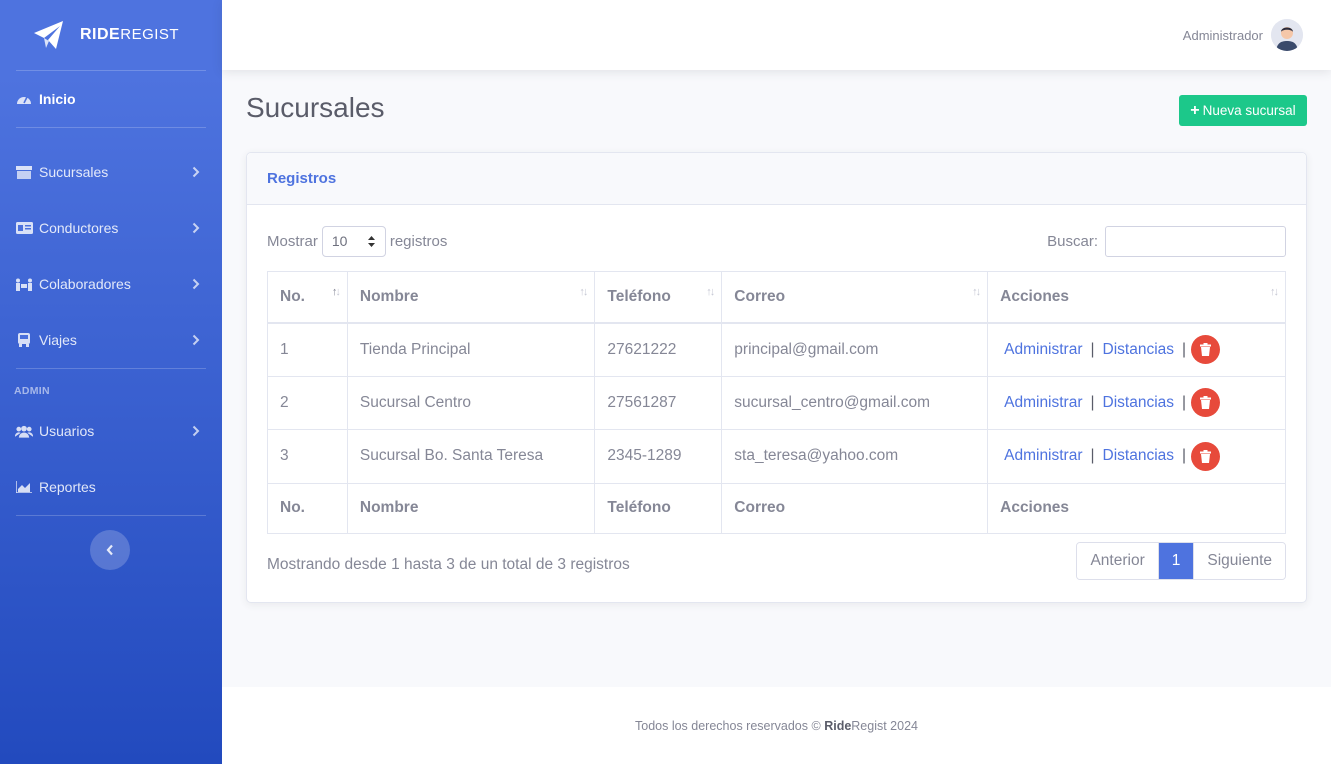  I want to click on page-title: Sucursales, so click(315, 107).